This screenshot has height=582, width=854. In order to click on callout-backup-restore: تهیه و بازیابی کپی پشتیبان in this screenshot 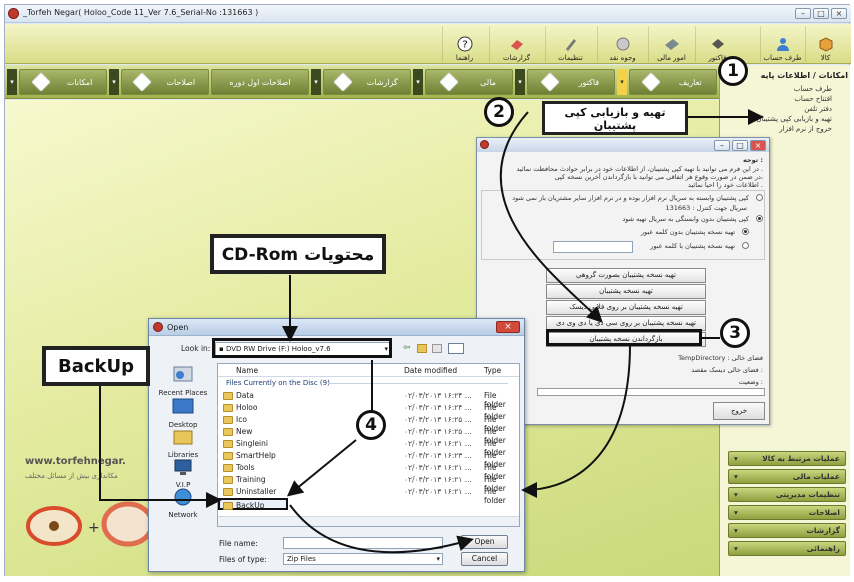, I will do `click(615, 118)`.